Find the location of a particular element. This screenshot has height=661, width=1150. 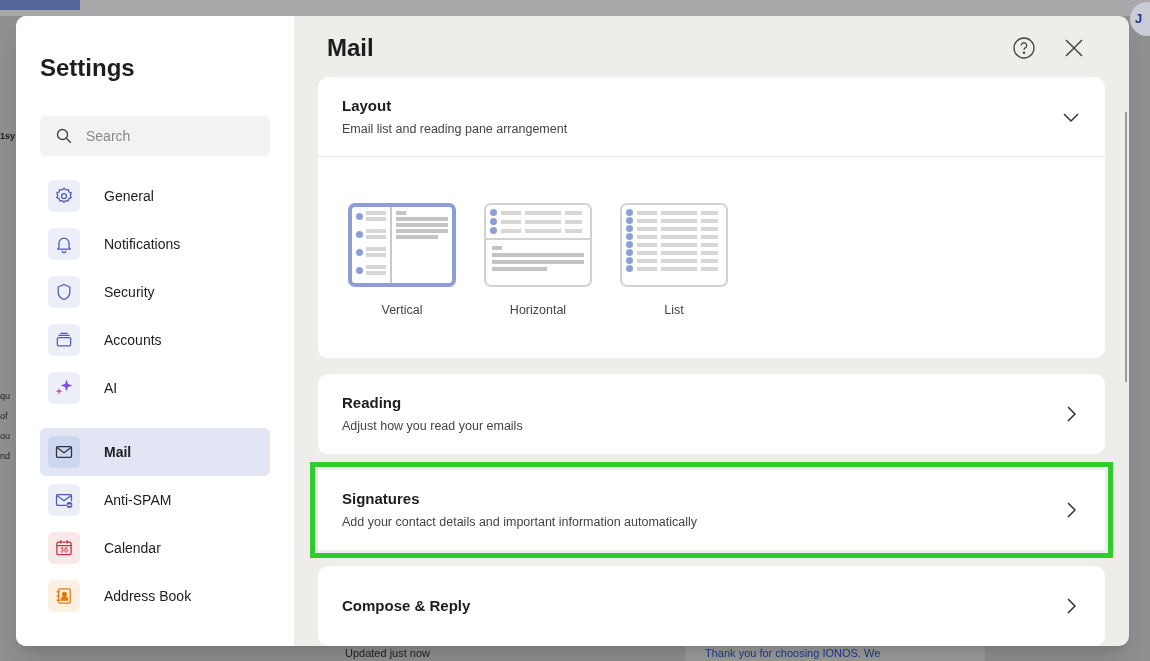

layout-option-label: Vertical is located at coordinates (402, 311).